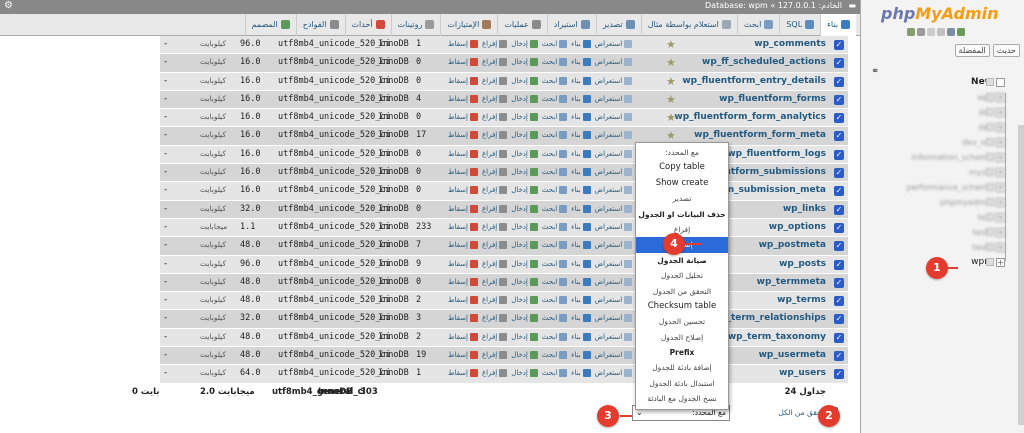  What do you see at coordinates (792, 245) in the screenshot?
I see `table-name-link: wp_postmeta` at bounding box center [792, 245].